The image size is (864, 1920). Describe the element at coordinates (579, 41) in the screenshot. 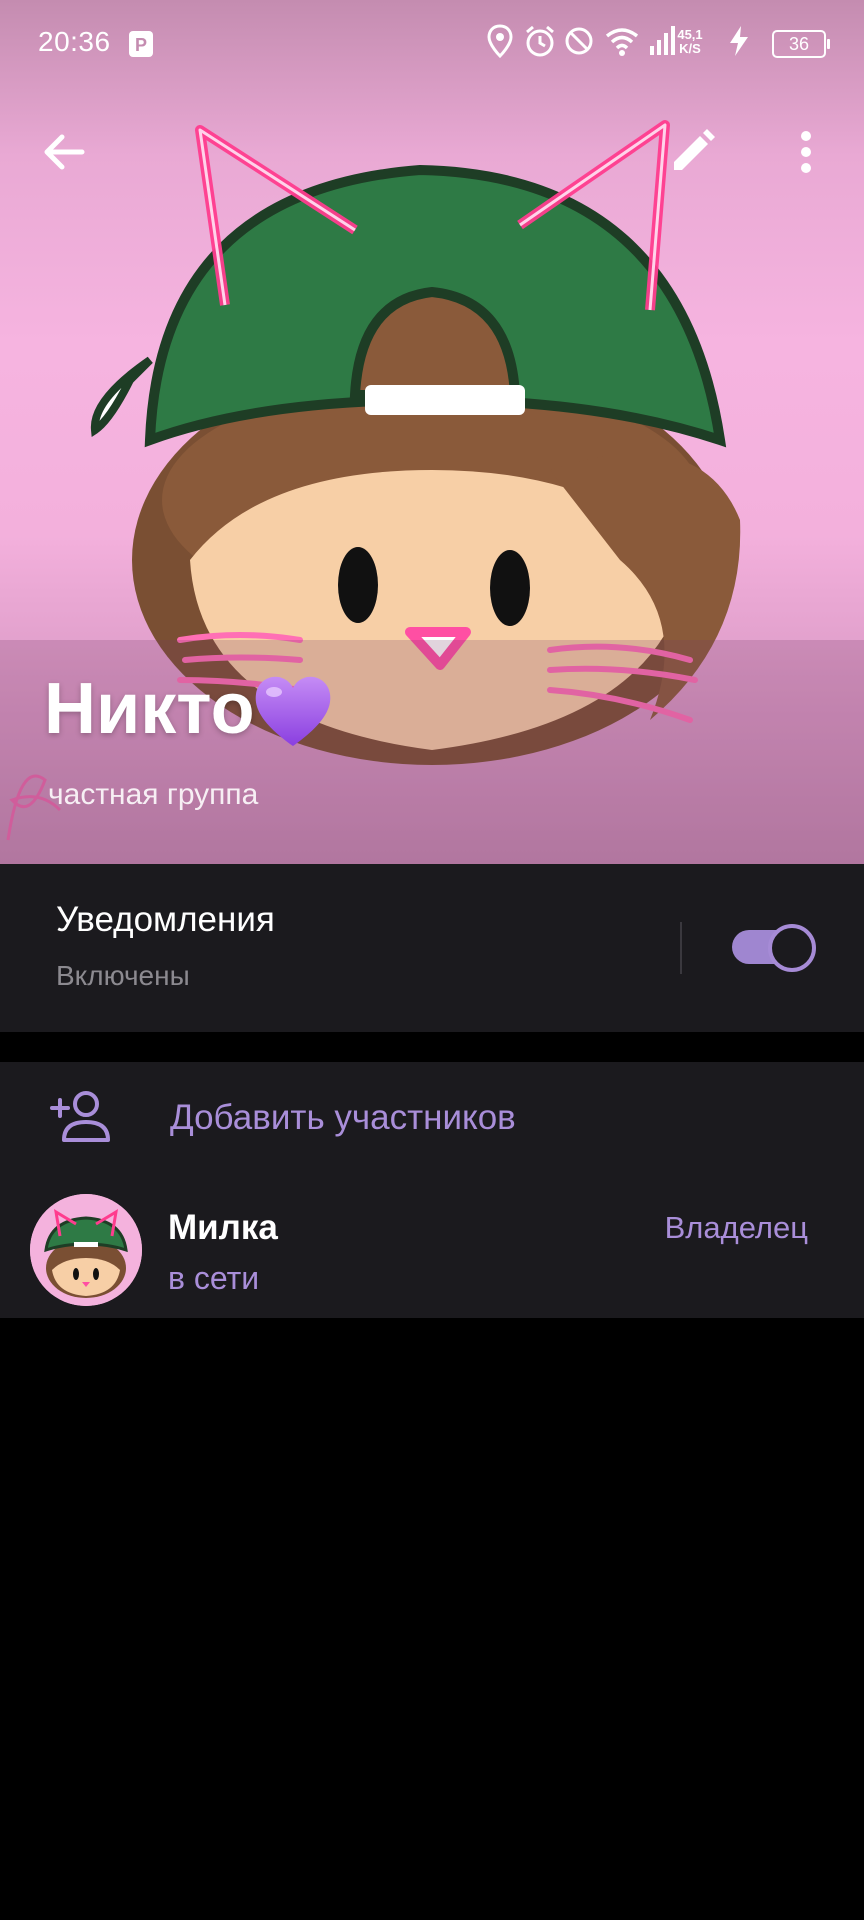

I see `dnd-icon` at that location.